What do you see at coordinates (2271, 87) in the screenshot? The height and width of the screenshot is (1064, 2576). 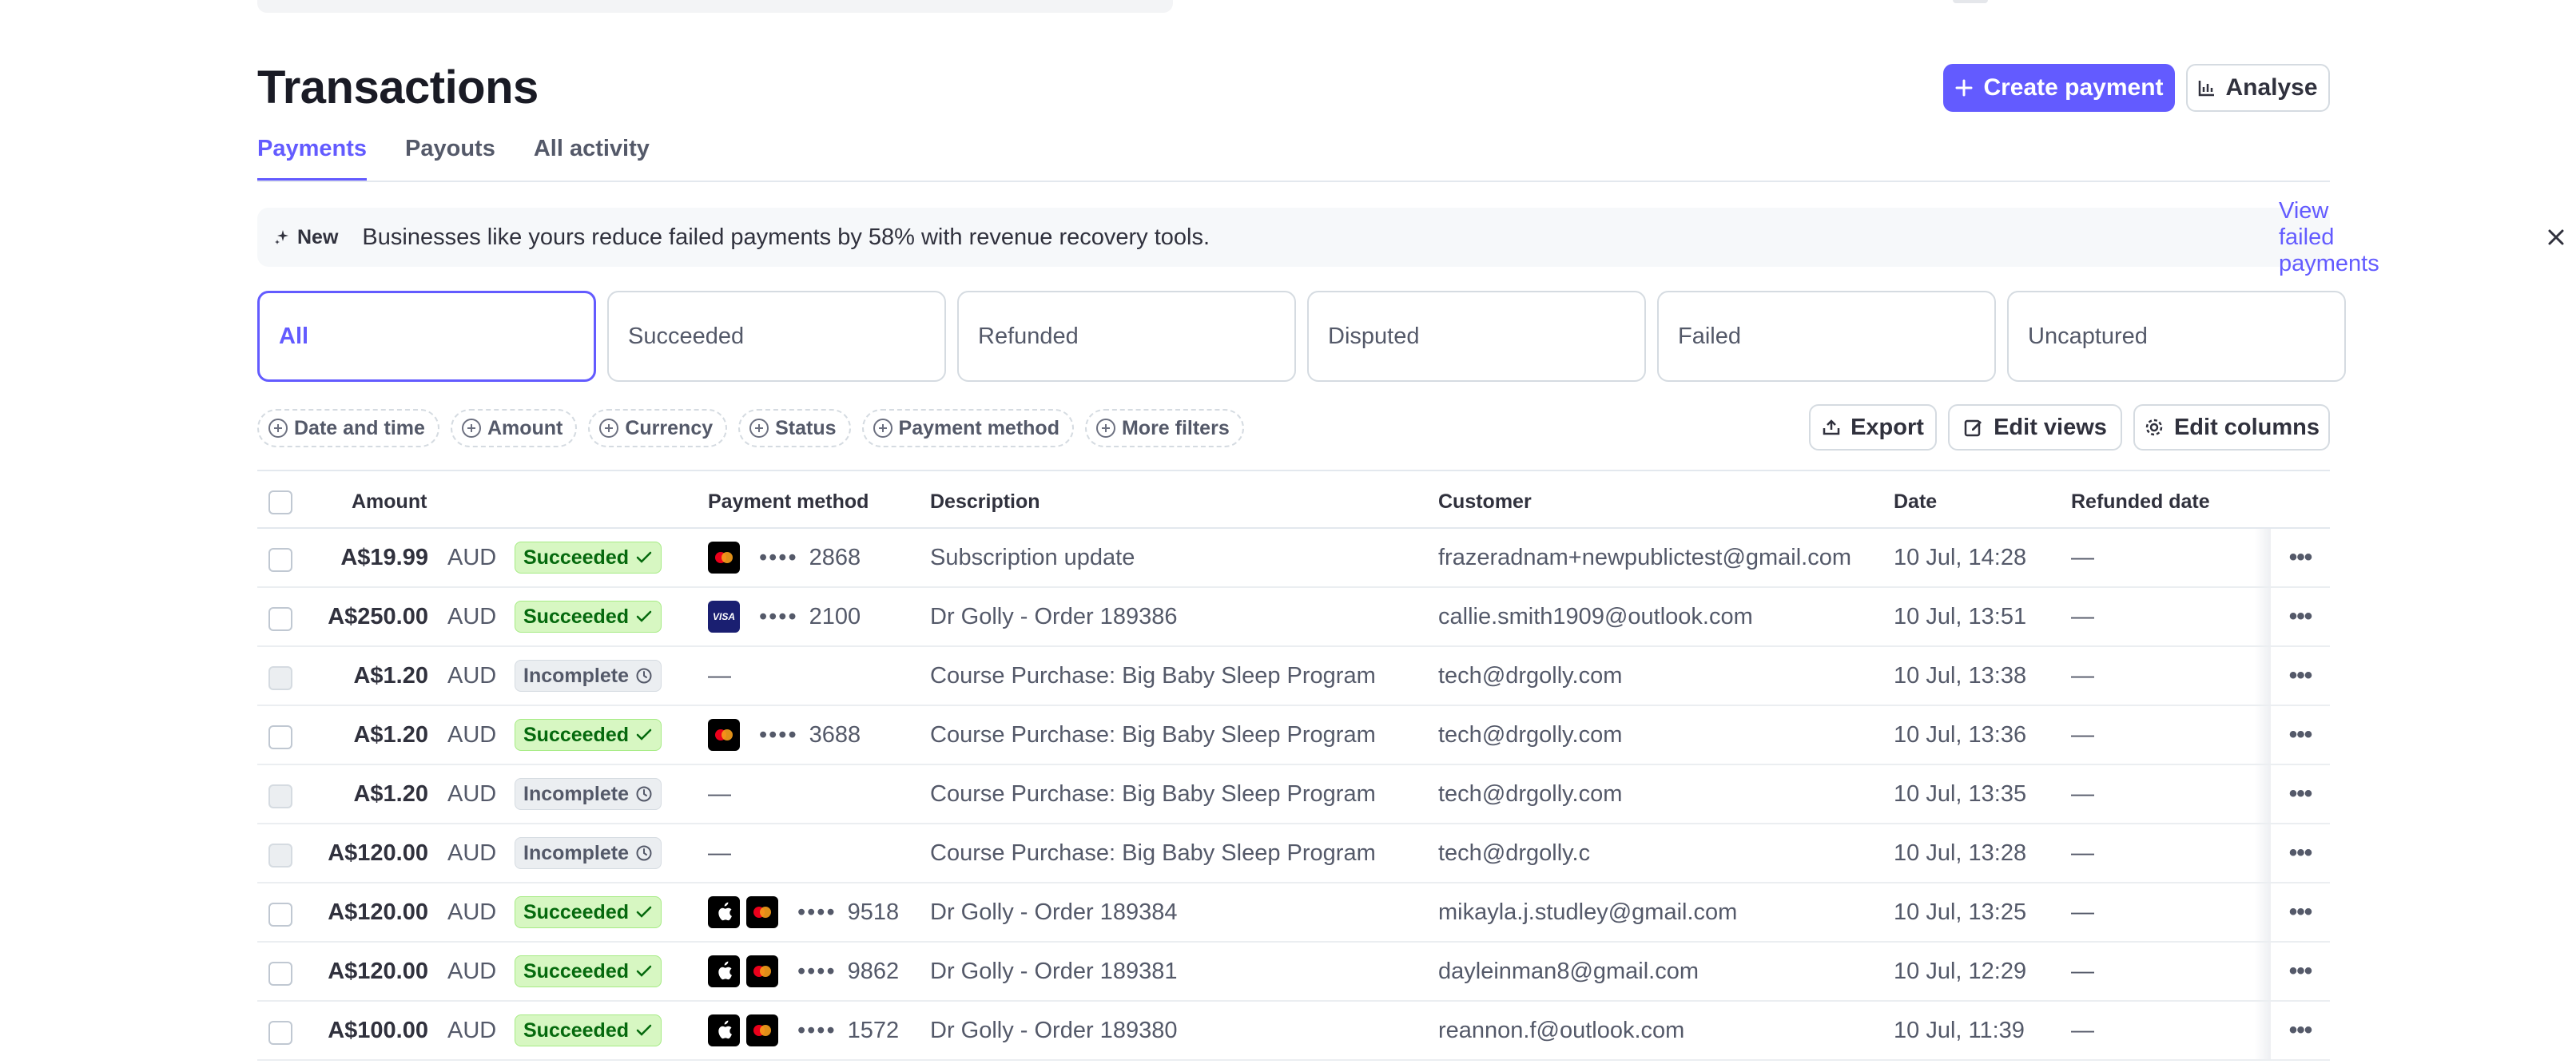 I see `analyse-label: Analyse` at bounding box center [2271, 87].